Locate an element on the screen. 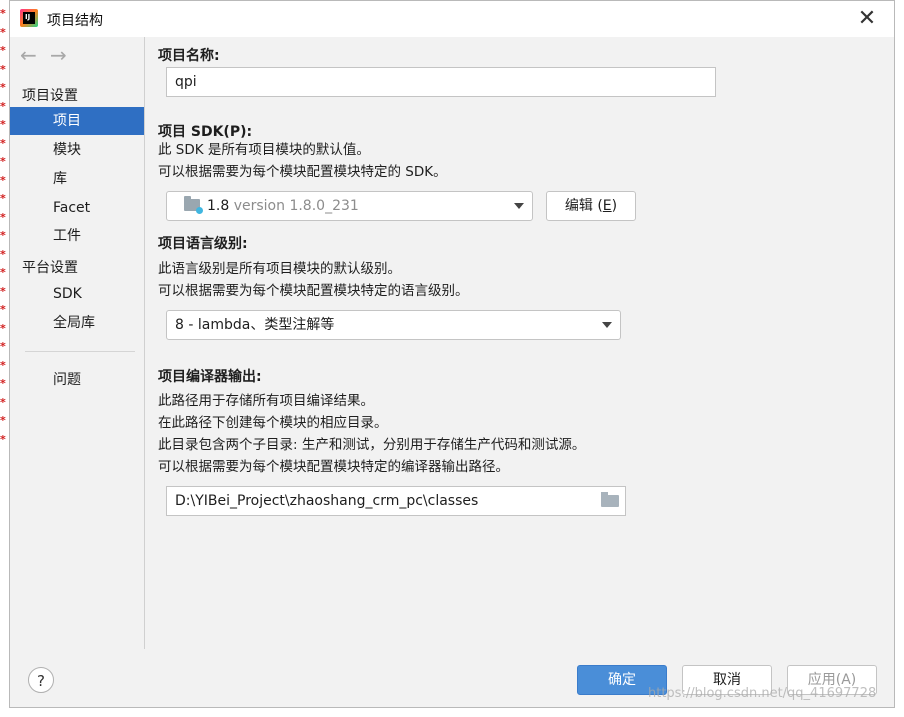  back-arrow-icon: ← is located at coordinates (28, 55).